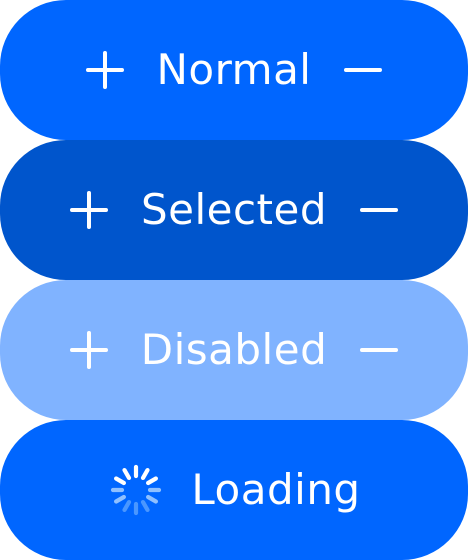 The height and width of the screenshot is (560, 468). Describe the element at coordinates (136, 490) in the screenshot. I see `spinner-icon` at that location.